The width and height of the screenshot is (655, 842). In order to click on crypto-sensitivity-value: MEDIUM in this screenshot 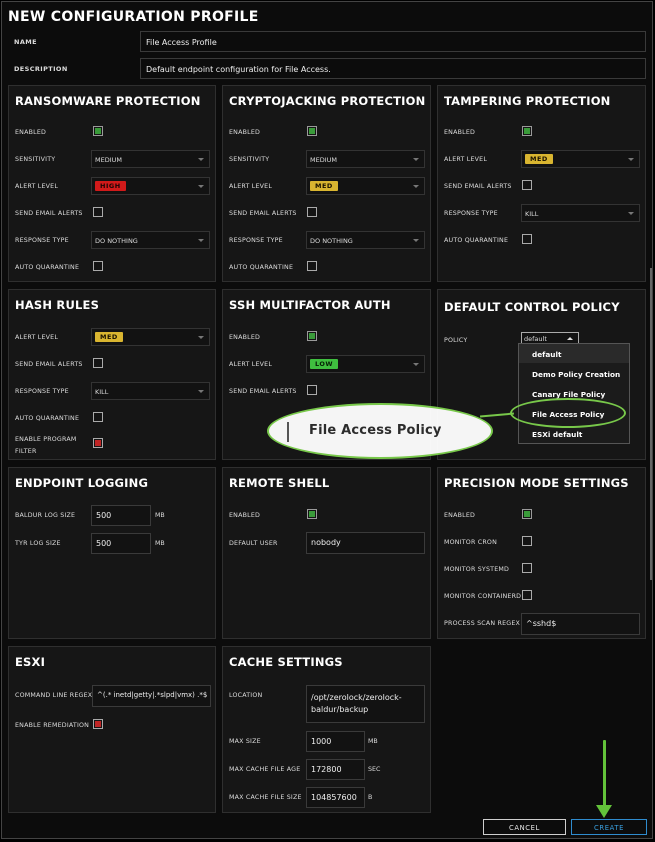, I will do `click(324, 160)`.